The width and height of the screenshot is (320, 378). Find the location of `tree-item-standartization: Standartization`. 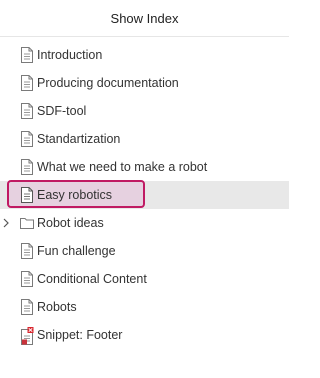

tree-item-standartization: Standartization is located at coordinates (144, 139).